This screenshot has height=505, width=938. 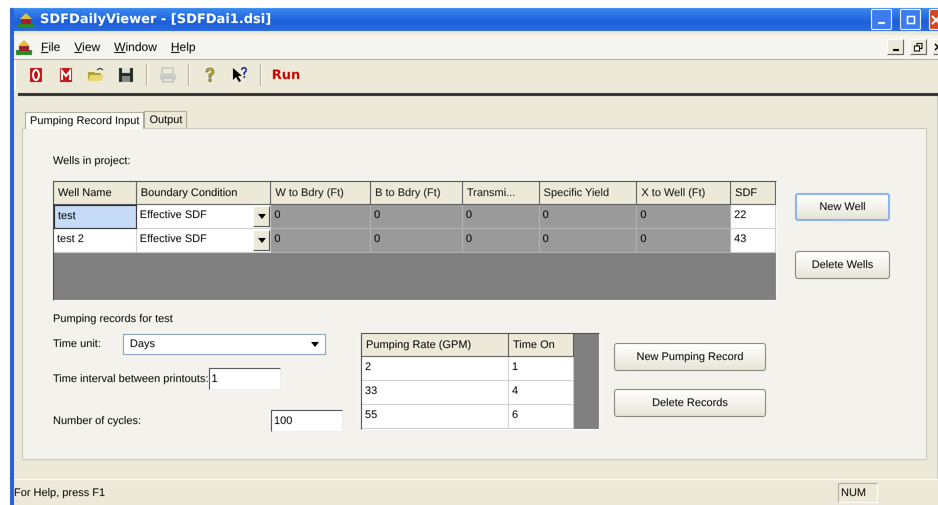 I want to click on push-button: Delete Wells, so click(x=842, y=265).